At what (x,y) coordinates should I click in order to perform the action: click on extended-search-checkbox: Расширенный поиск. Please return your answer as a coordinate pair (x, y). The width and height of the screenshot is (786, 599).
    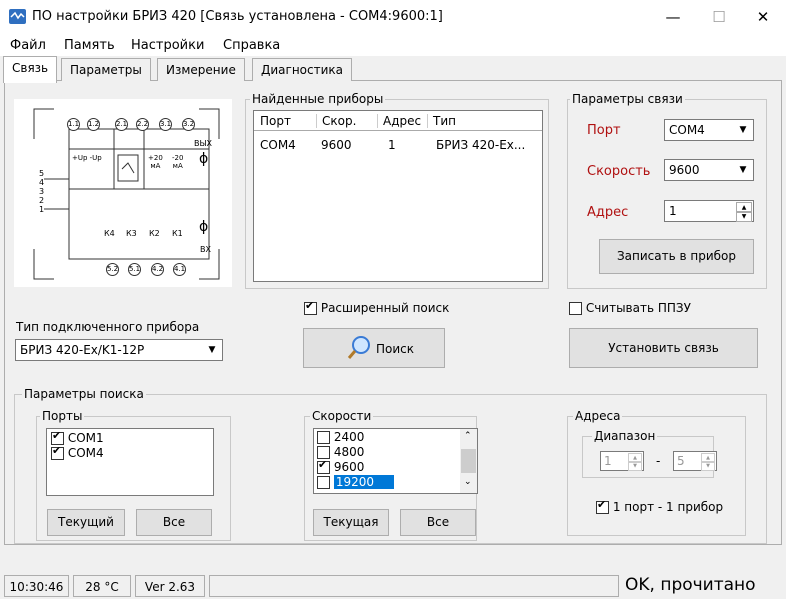
    Looking at the image, I should click on (376, 307).